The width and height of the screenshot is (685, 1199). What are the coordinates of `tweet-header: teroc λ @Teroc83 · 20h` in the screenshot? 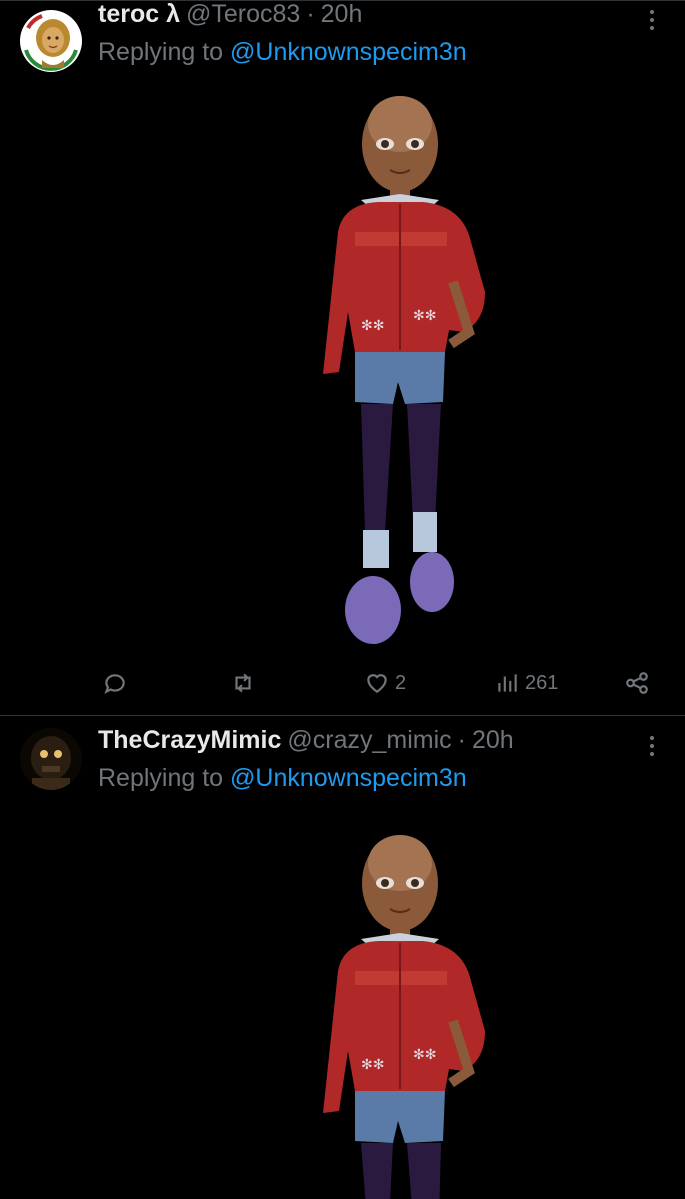 It's located at (230, 16).